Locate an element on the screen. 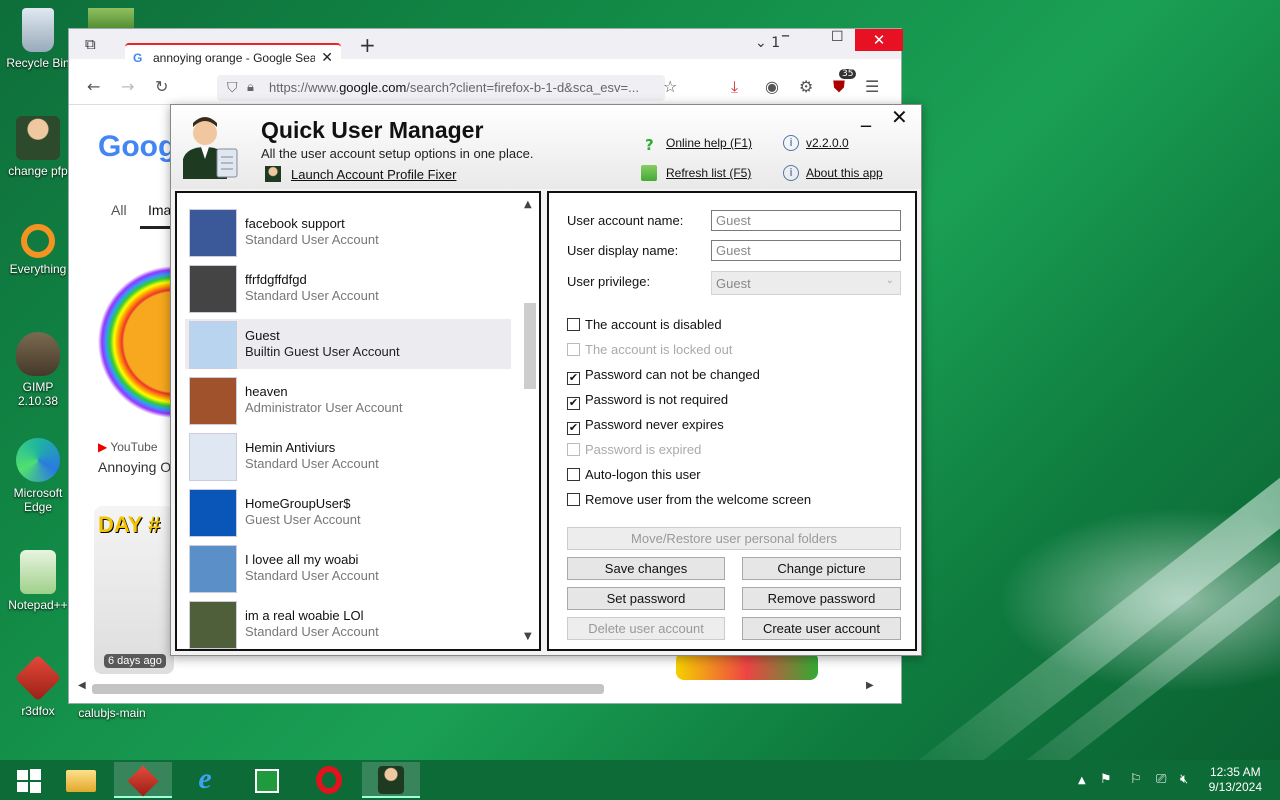 The width and height of the screenshot is (1280, 800). google-logo: Goog is located at coordinates (137, 147).